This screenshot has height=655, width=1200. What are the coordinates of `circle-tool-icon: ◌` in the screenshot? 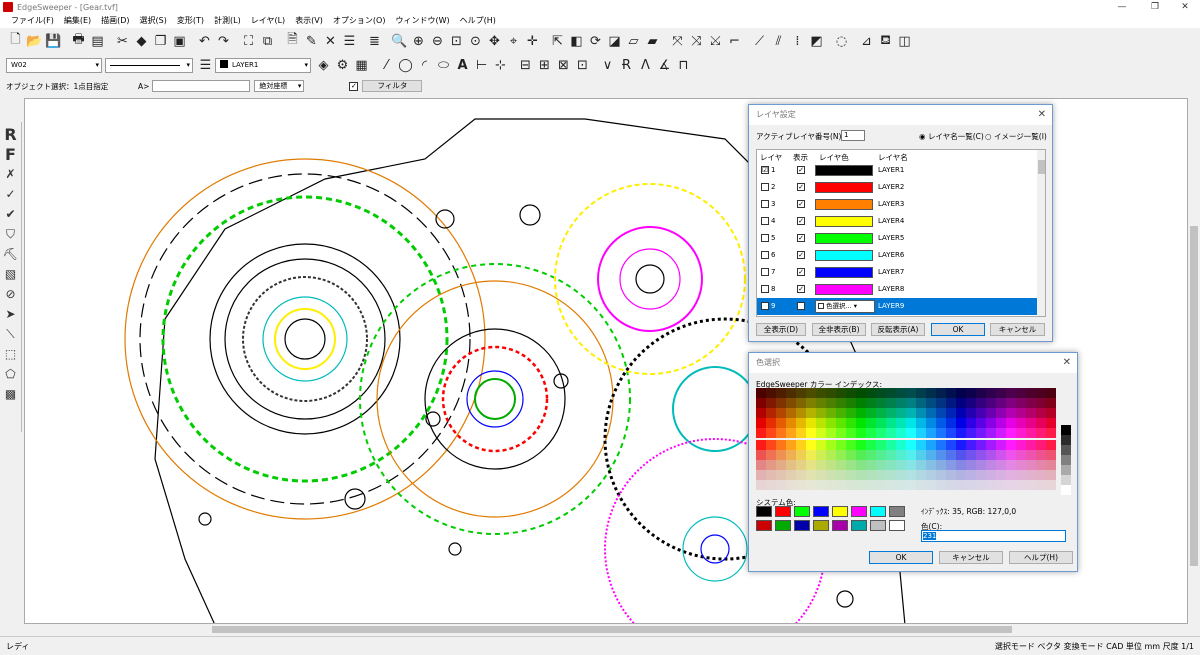 It's located at (841, 41).